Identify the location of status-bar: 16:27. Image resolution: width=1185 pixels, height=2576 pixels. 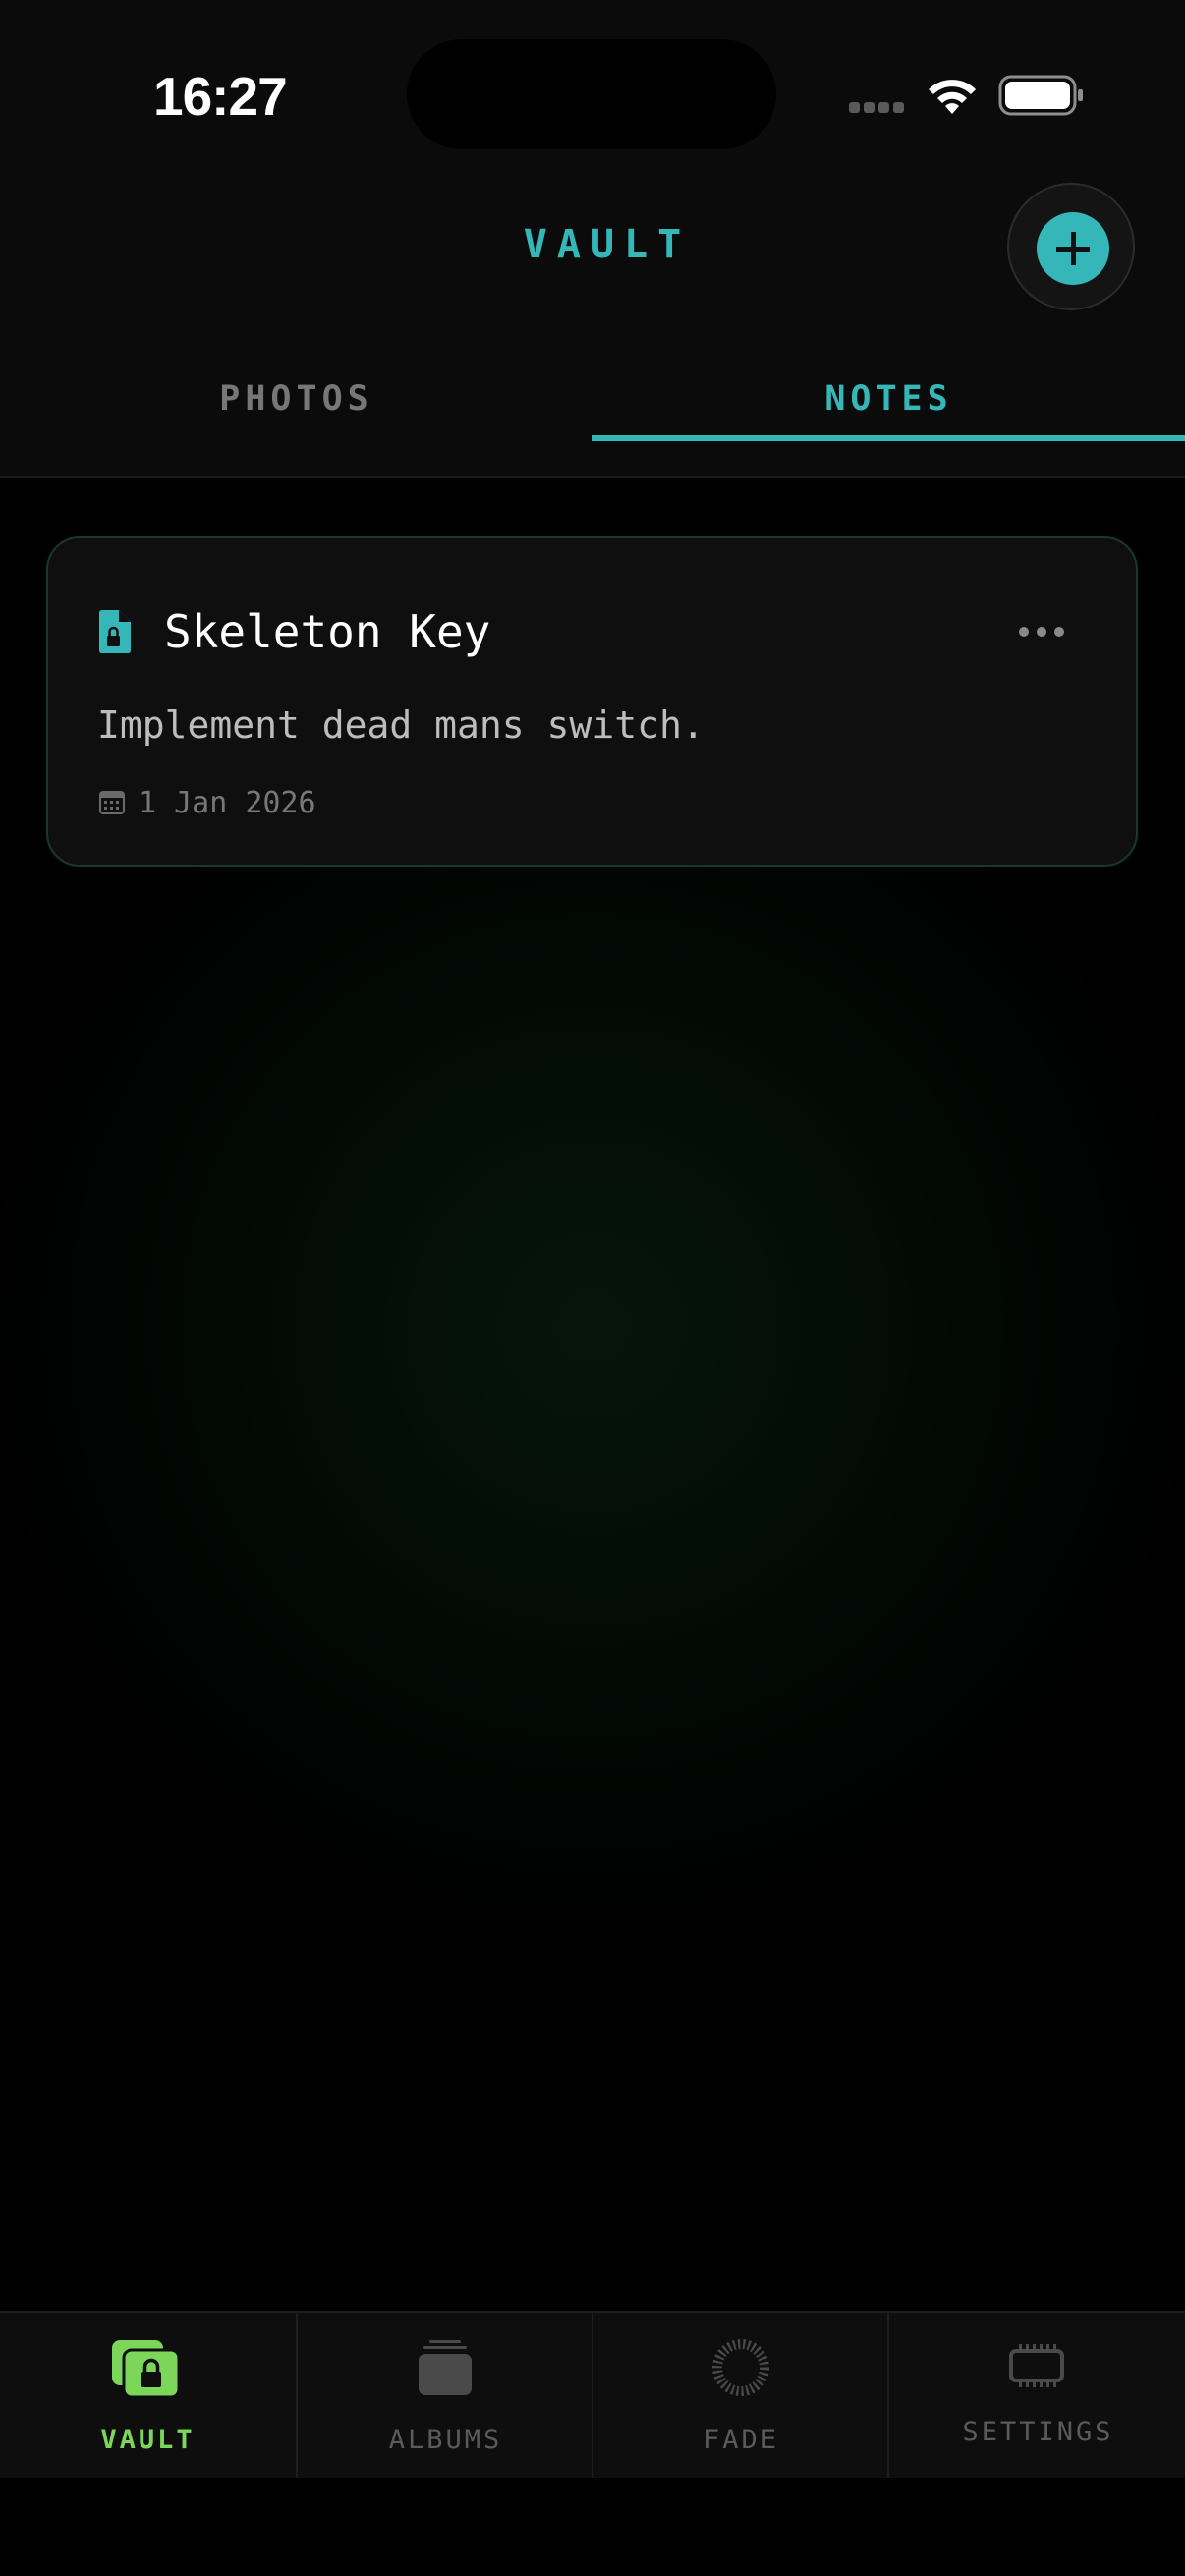
(592, 93).